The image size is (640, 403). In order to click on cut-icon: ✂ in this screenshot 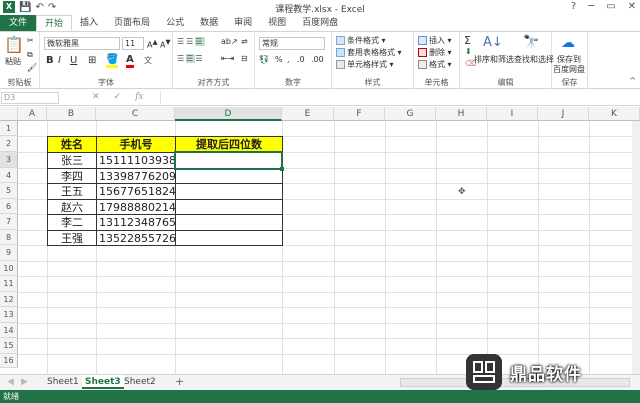, I will do `click(30, 40)`.